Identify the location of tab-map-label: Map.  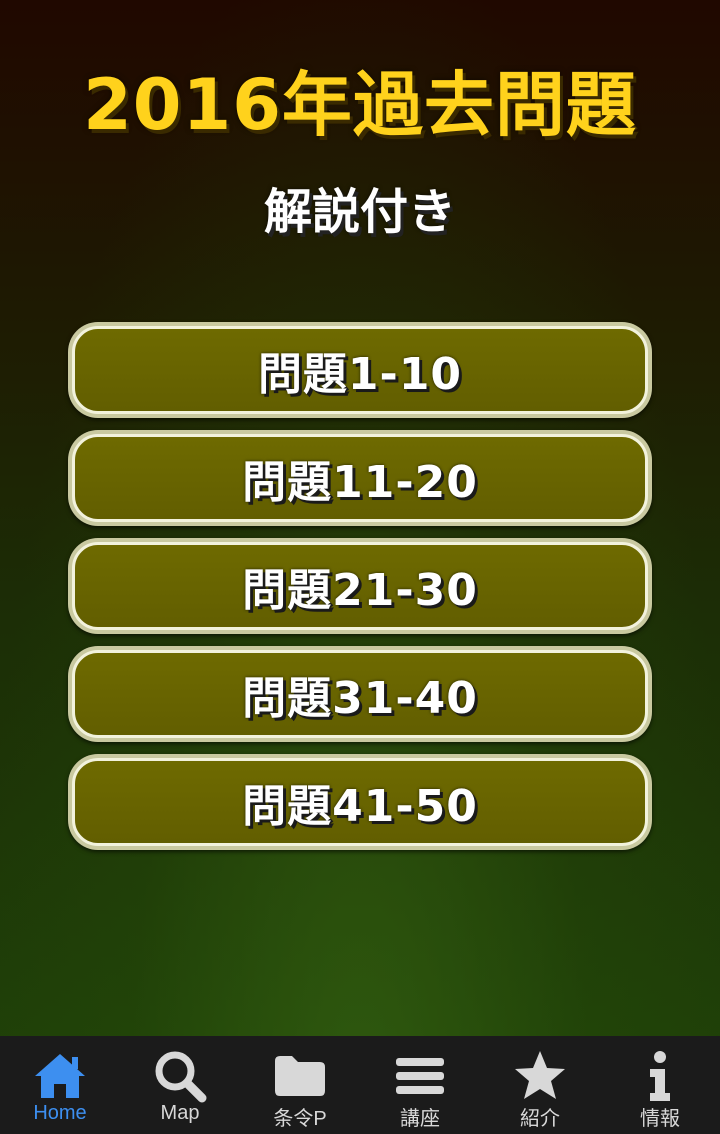
(180, 1113).